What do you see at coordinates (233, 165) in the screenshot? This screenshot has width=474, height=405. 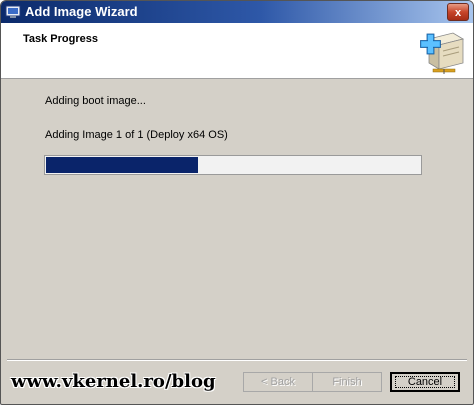 I see `progress-bar` at bounding box center [233, 165].